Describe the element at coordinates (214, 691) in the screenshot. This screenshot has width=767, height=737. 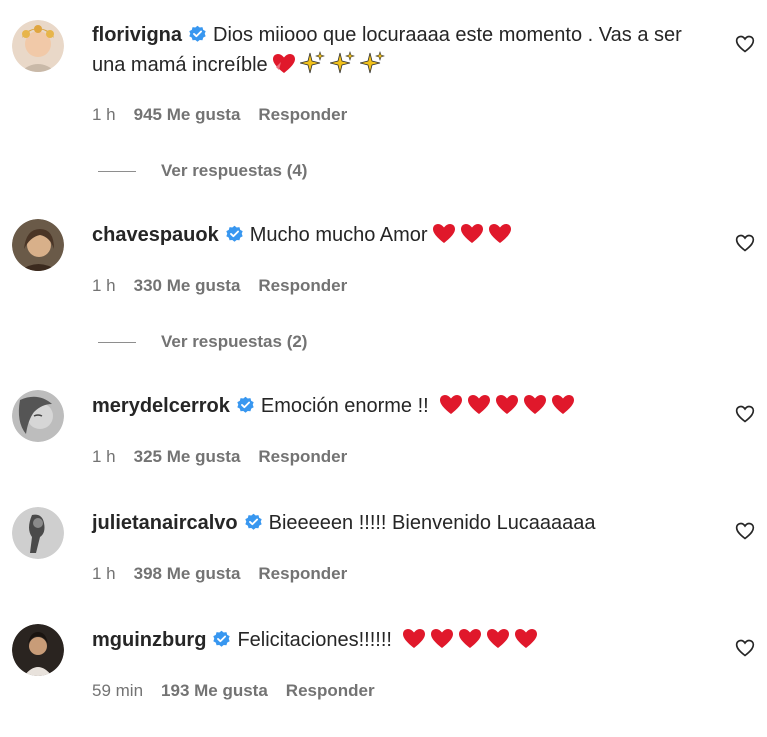
I see `likes-count: 193 Me gusta` at that location.